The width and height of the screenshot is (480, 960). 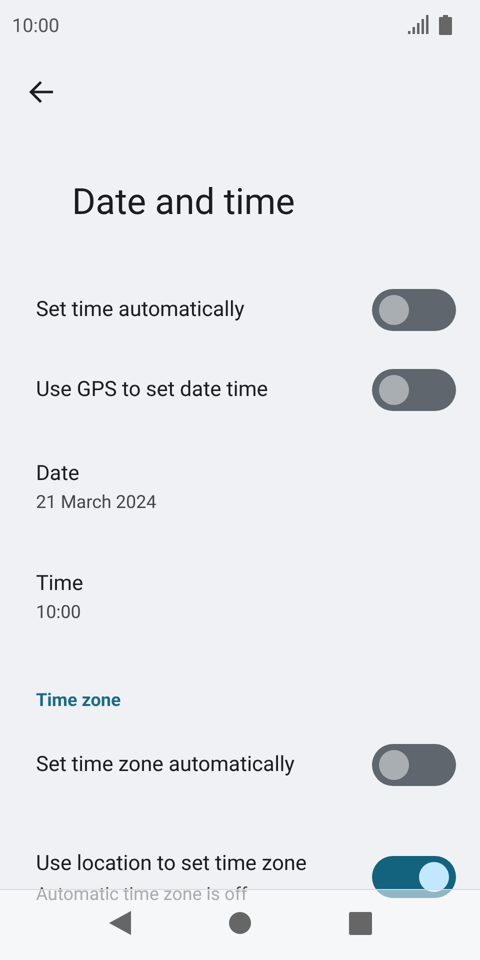 What do you see at coordinates (120, 923) in the screenshot?
I see `back-nav-button` at bounding box center [120, 923].